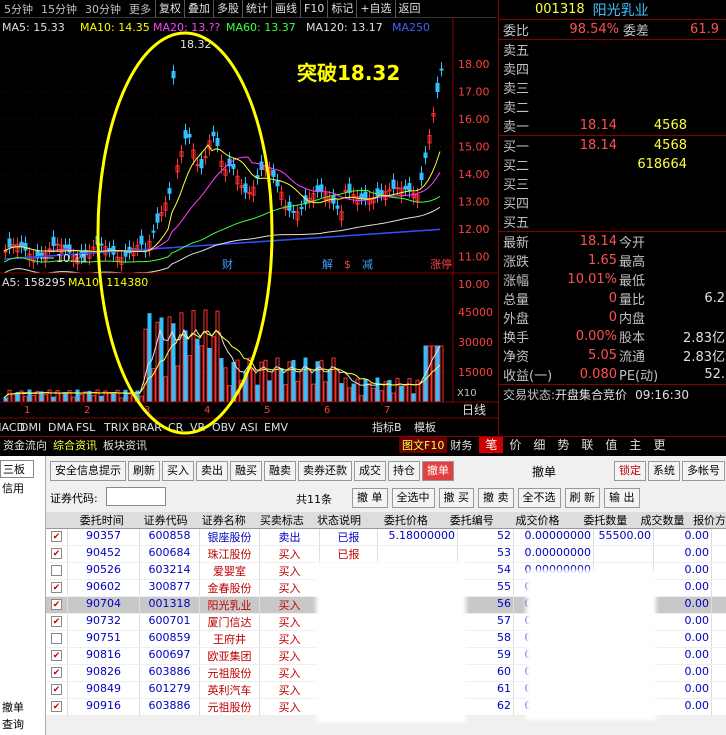  I want to click on trade-btn-2: 买入, so click(178, 471).